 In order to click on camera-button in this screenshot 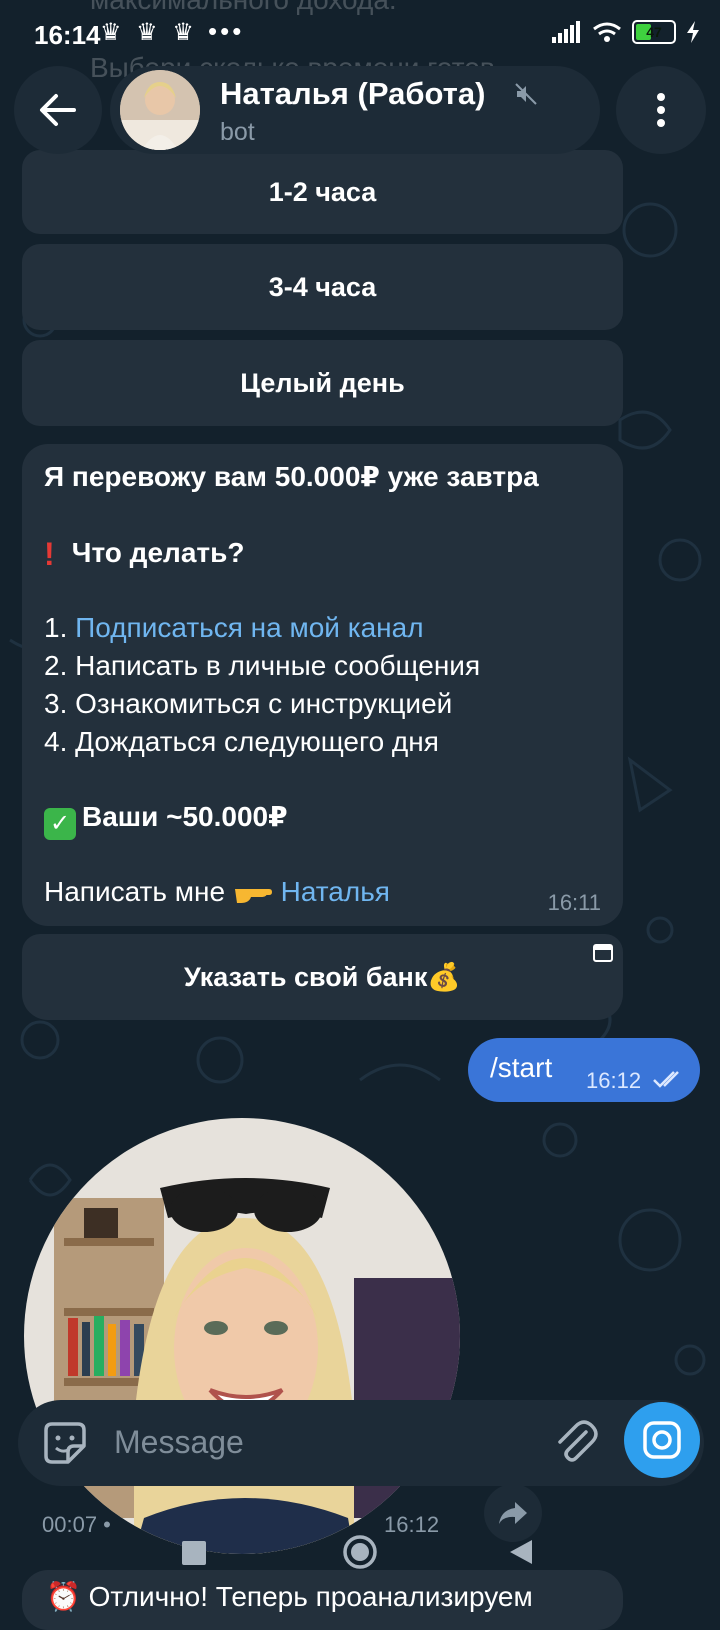, I will do `click(662, 1440)`.